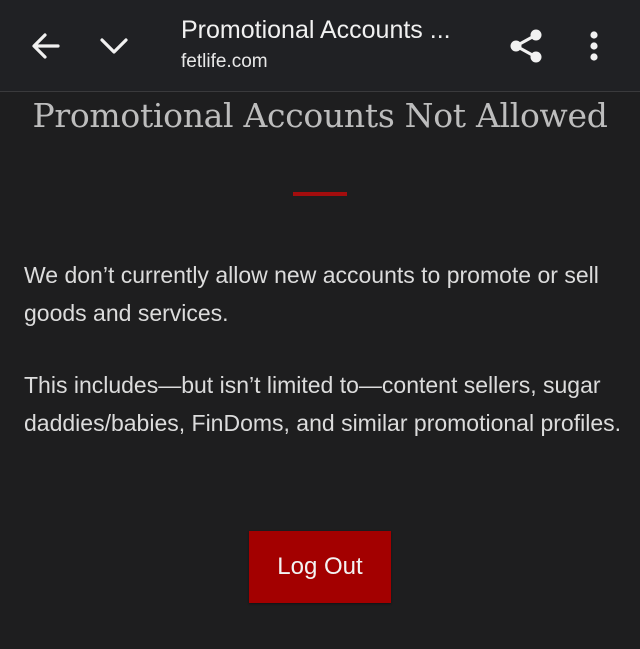 The height and width of the screenshot is (649, 640). What do you see at coordinates (320, 567) in the screenshot?
I see `logout-button: Log Out` at bounding box center [320, 567].